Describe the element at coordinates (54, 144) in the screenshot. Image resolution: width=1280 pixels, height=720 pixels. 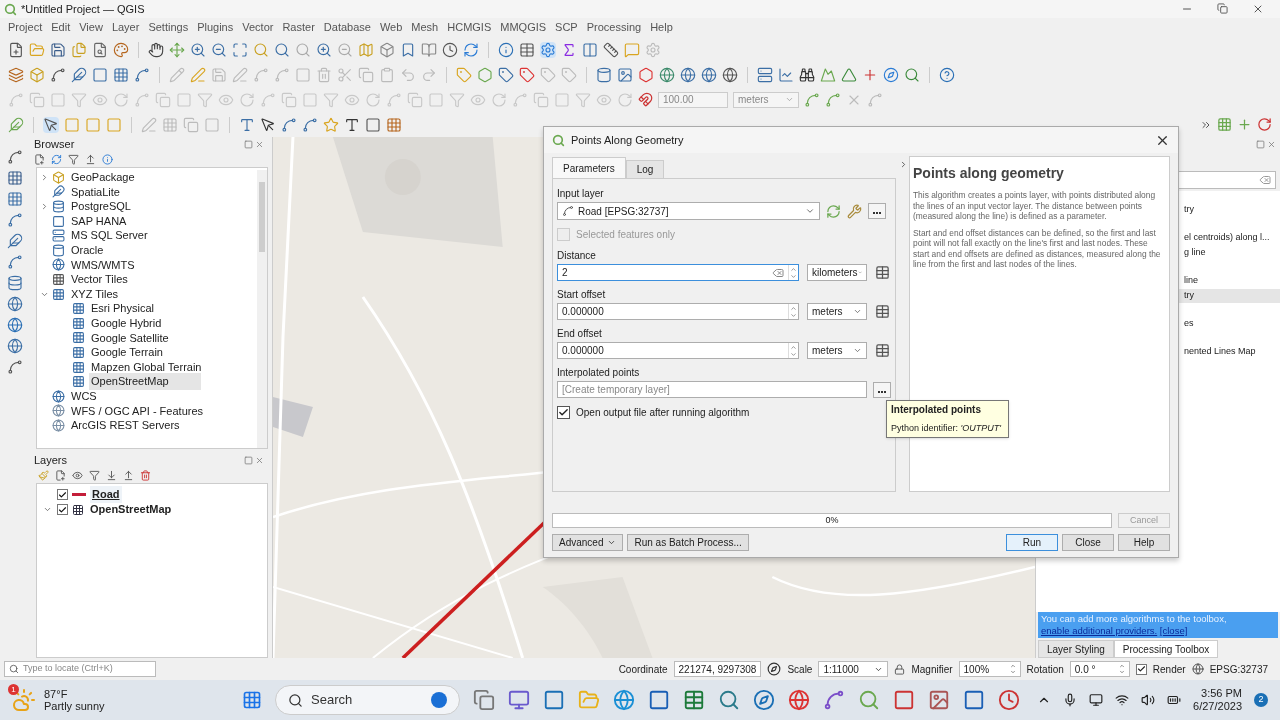
I see `panel-title: Browser` at that location.